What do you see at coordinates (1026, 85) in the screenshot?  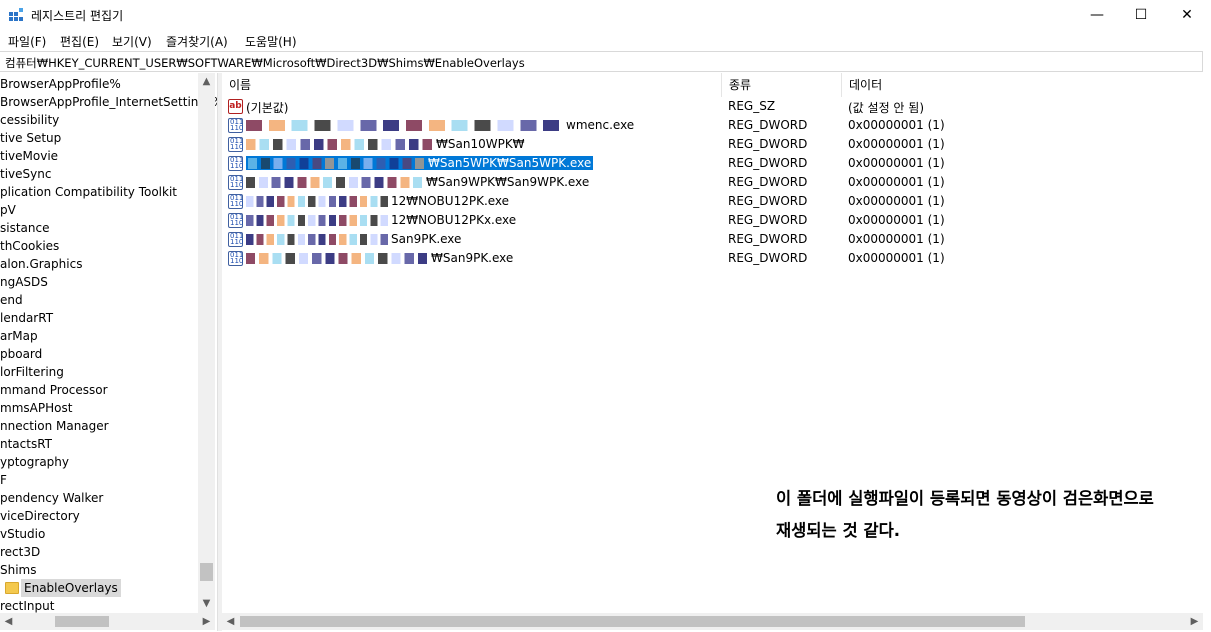 I see `column-header-data: 데이터` at bounding box center [1026, 85].